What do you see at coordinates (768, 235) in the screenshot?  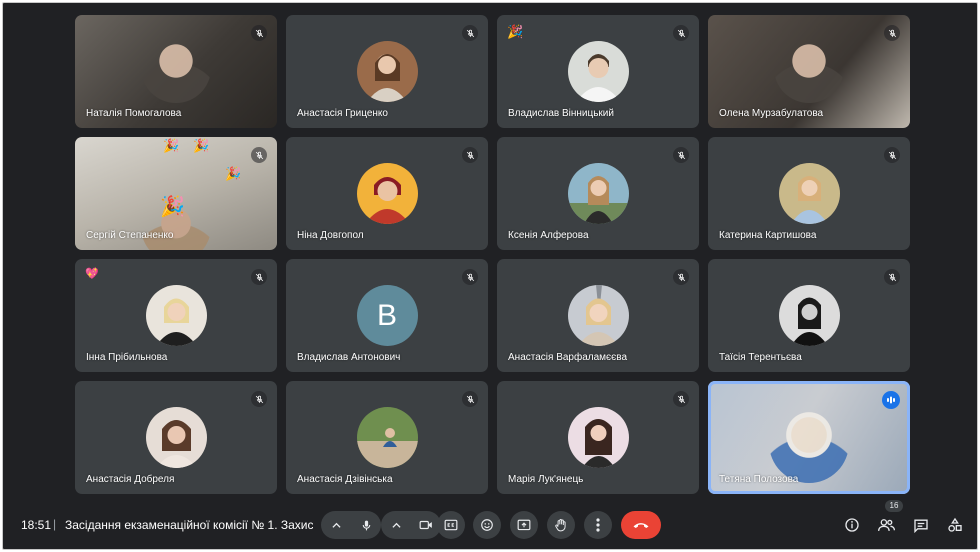 I see `participant-name: Катерина Картишова` at bounding box center [768, 235].